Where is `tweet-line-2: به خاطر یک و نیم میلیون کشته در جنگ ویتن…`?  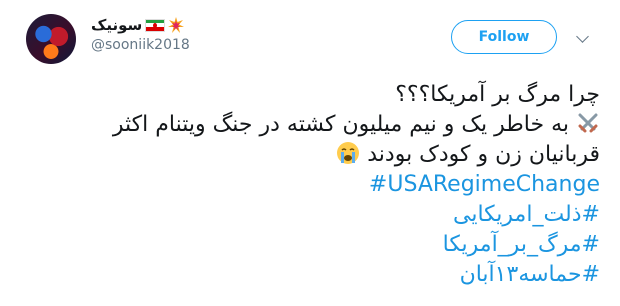
tweet-line-2: به خاطر یک و نیم میلیون کشته در جنگ ویتن… is located at coordinates (320, 125).